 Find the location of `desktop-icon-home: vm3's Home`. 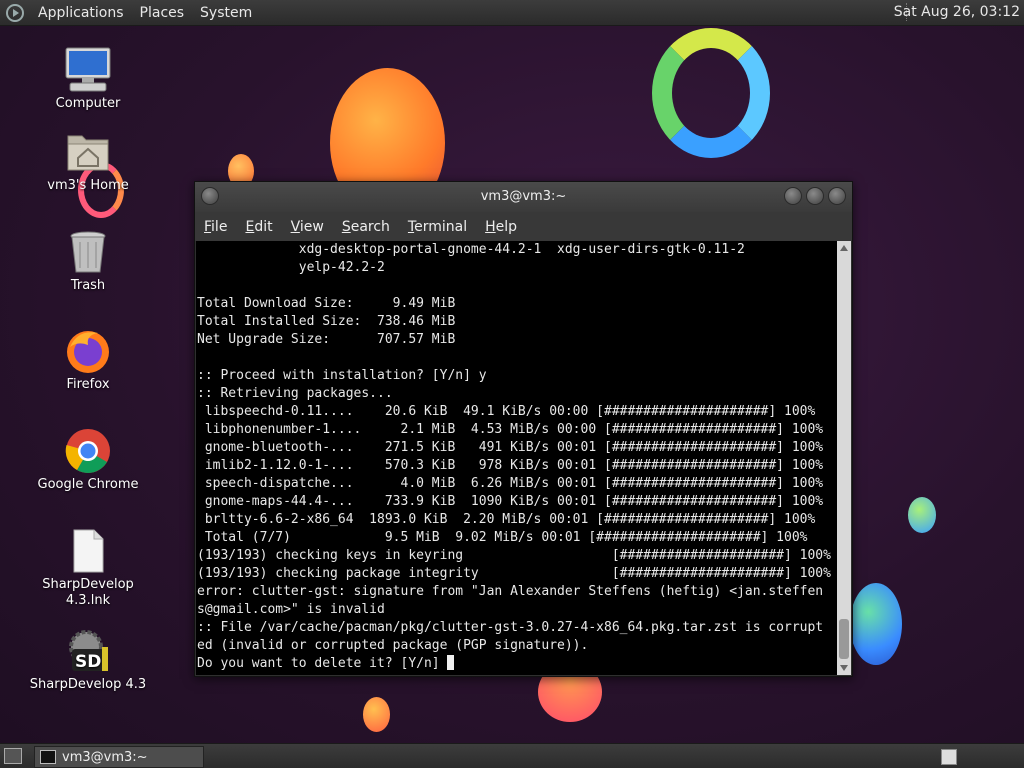

desktop-icon-home: vm3's Home is located at coordinates (88, 161).